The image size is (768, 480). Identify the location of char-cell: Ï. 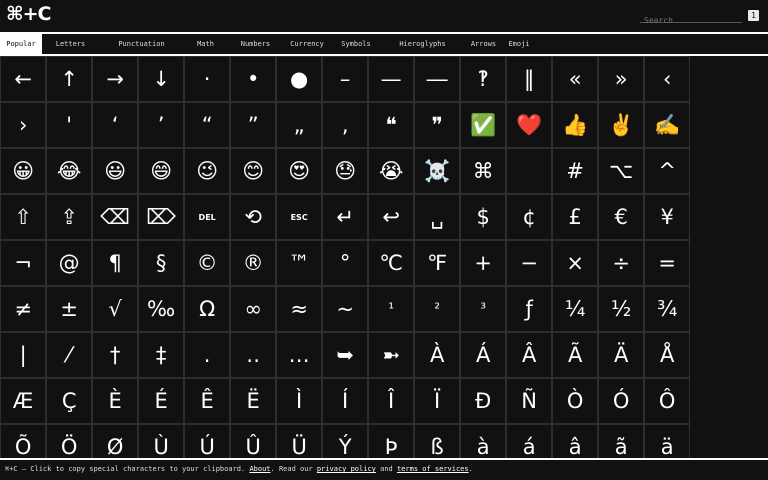
(437, 401).